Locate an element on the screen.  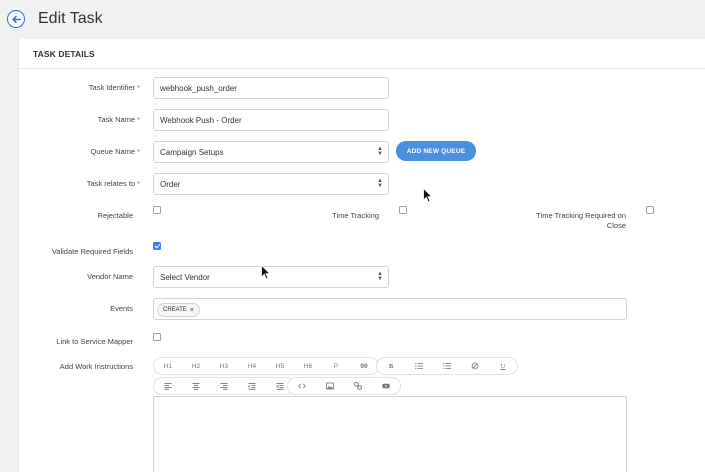
toolbar-bold-button: B is located at coordinates (391, 366).